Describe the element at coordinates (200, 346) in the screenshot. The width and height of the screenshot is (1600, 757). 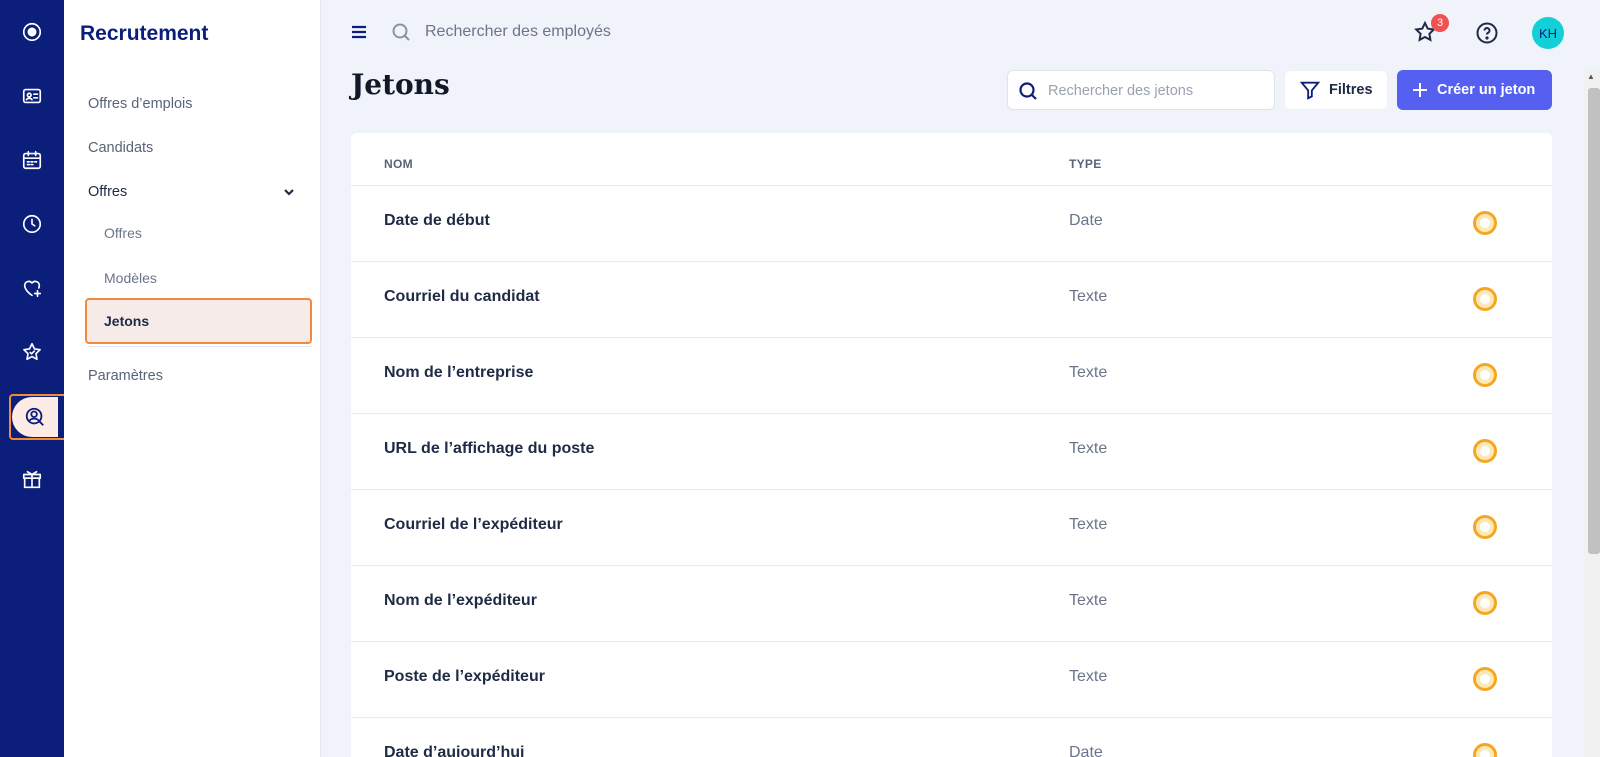
I see `sidebar-divider` at that location.